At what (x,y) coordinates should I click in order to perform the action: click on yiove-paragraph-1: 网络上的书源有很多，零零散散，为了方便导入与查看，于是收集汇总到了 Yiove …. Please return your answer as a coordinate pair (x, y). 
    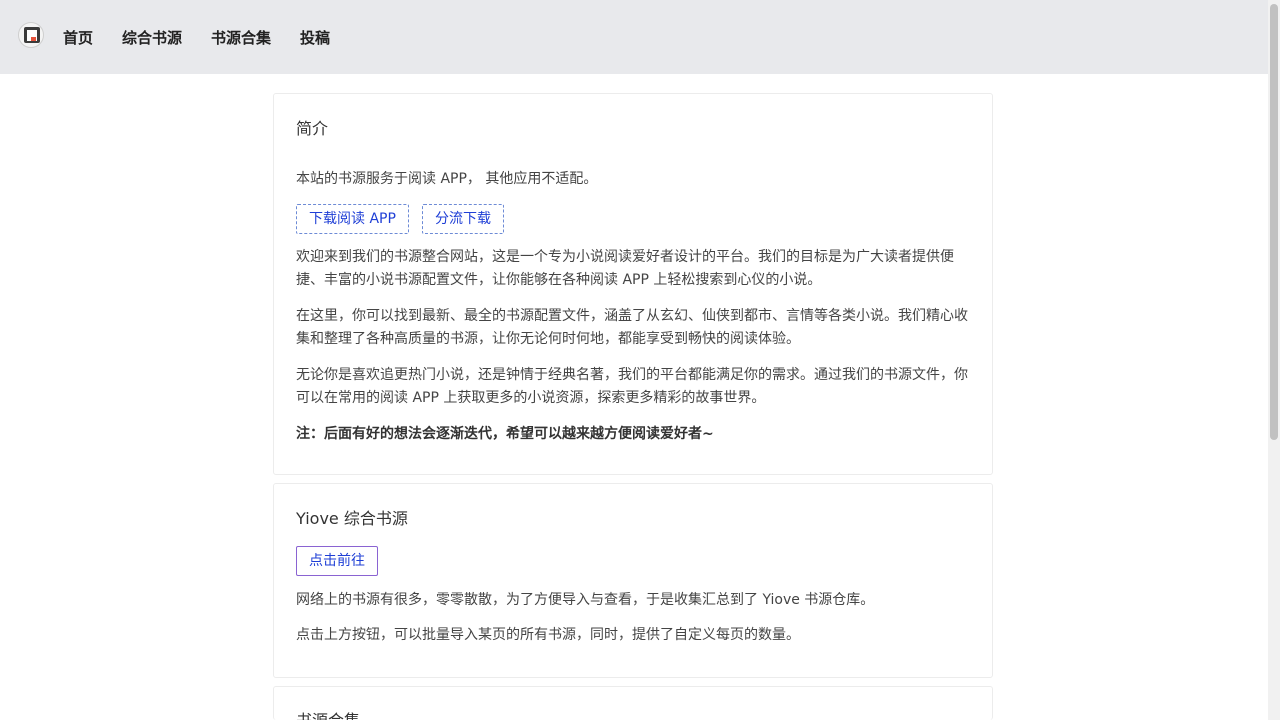
    Looking at the image, I should click on (585, 600).